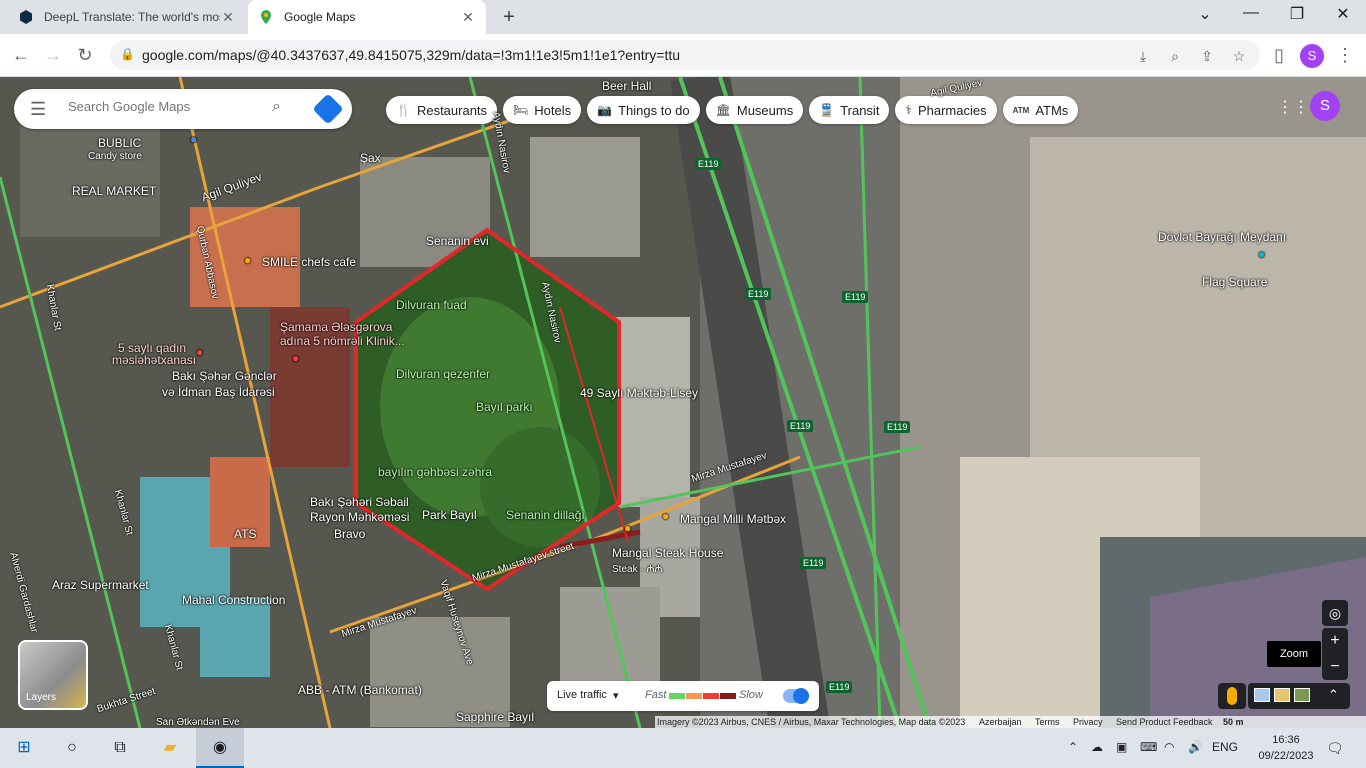  I want to click on chip-restaurants: 🍴 Restaurants, so click(442, 110).